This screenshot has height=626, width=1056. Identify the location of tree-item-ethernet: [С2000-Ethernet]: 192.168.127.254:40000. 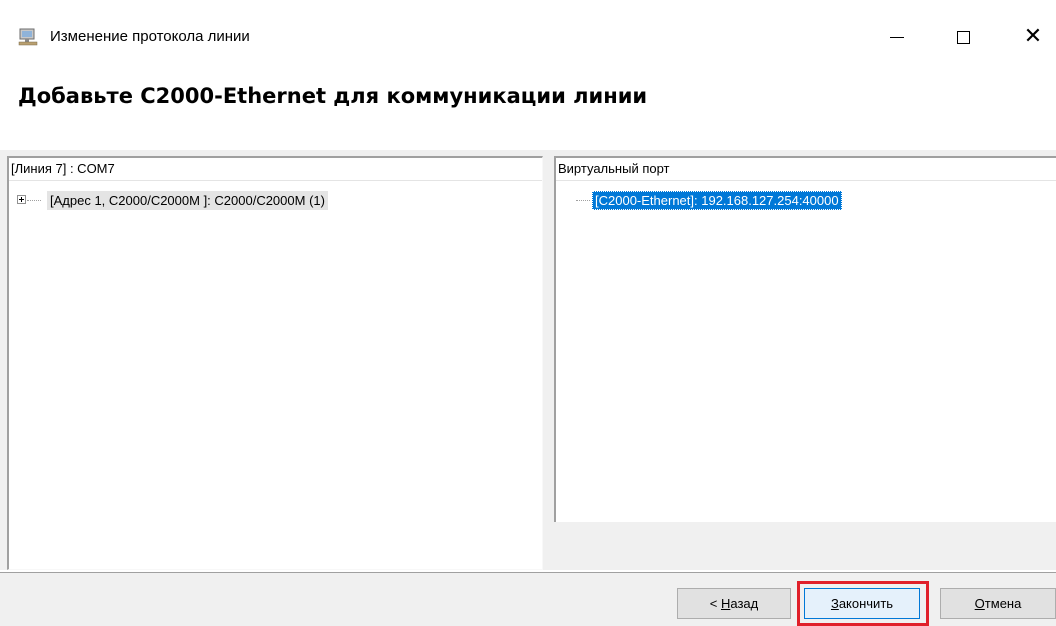
(796, 200).